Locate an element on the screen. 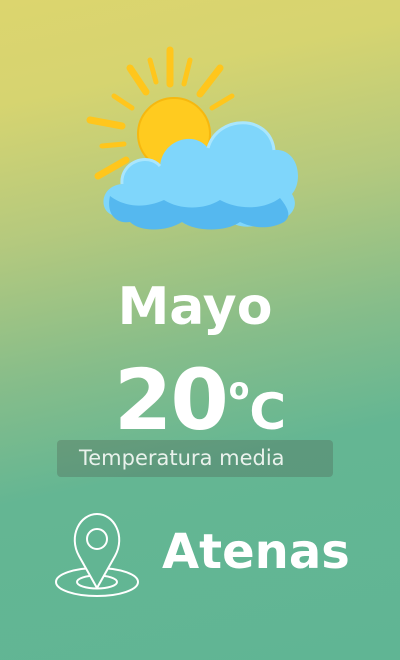 The image size is (400, 660). location-pin-icon is located at coordinates (97, 555).